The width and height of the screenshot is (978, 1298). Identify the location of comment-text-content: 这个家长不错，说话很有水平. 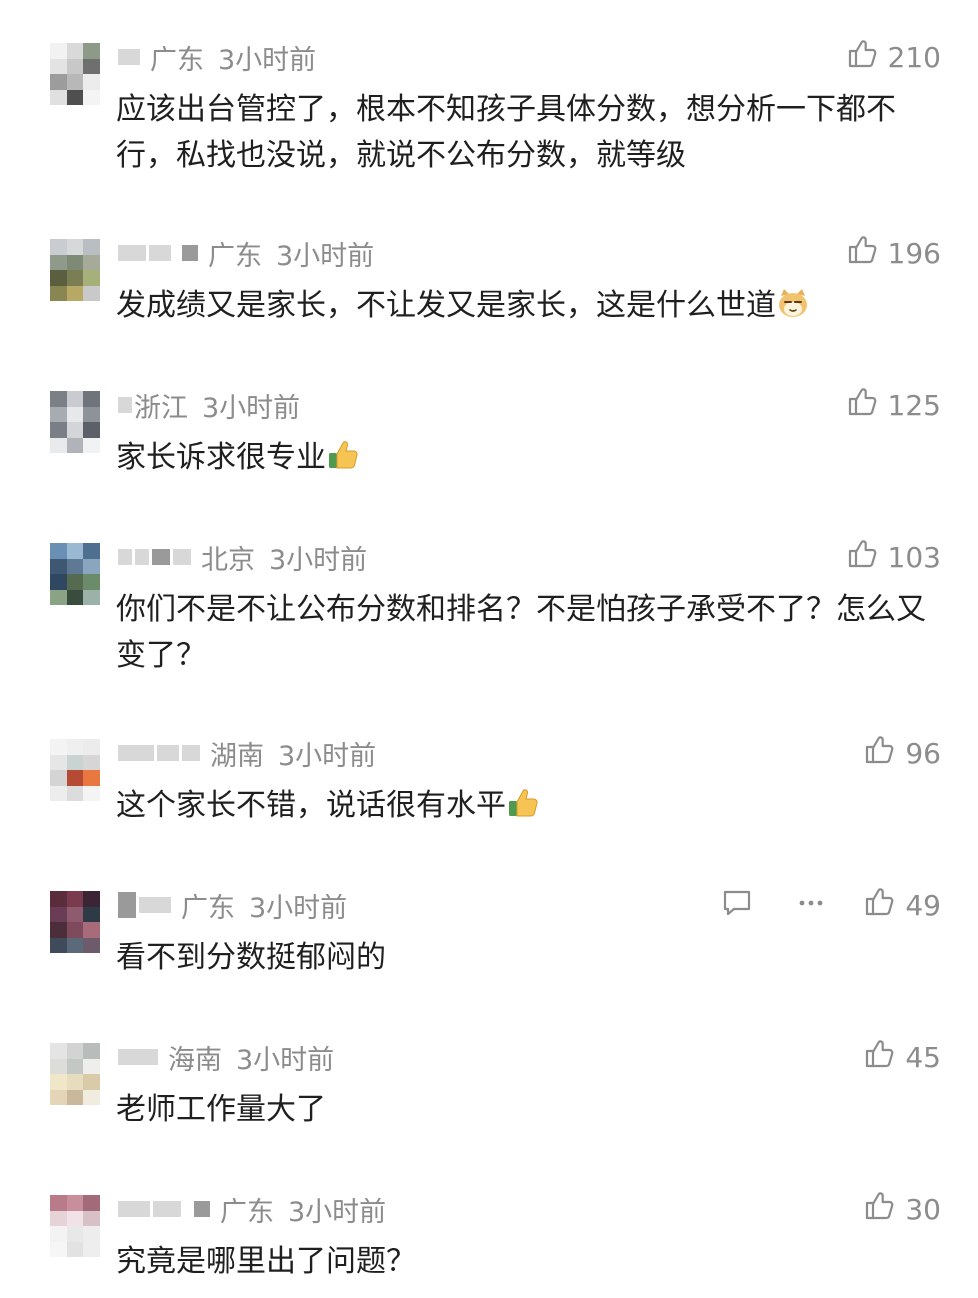
(311, 805).